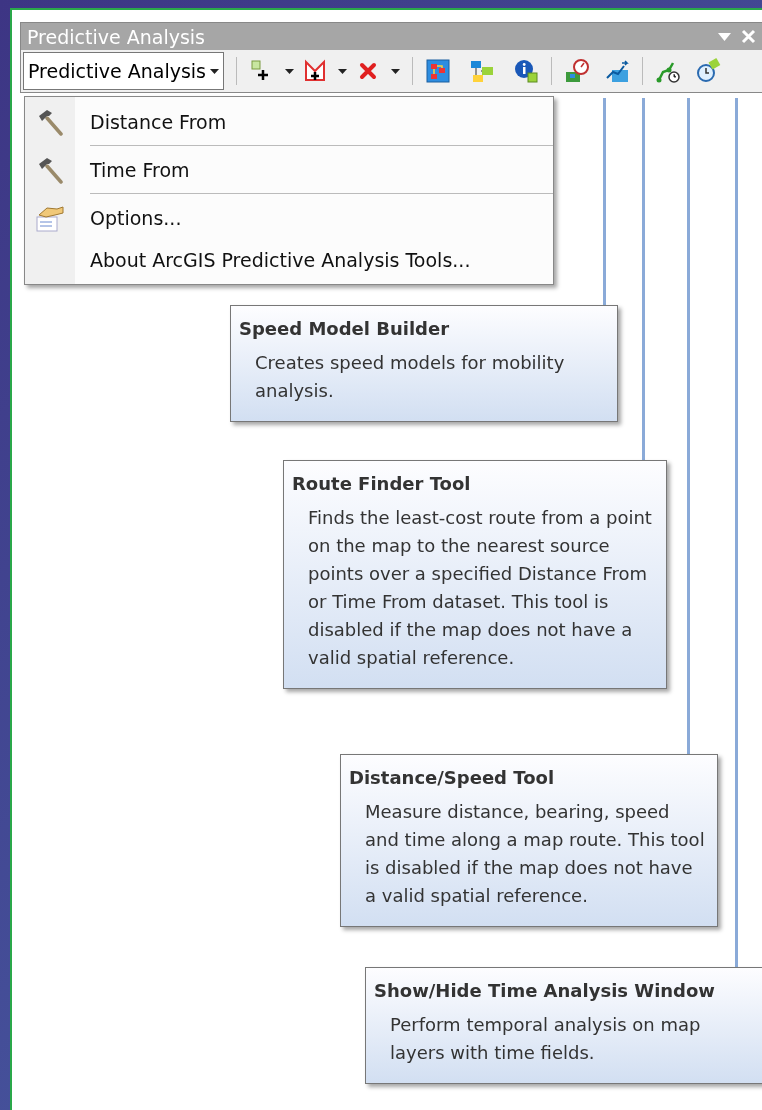  What do you see at coordinates (345, 328) in the screenshot?
I see `tooltip-title: Speed Model Builder` at bounding box center [345, 328].